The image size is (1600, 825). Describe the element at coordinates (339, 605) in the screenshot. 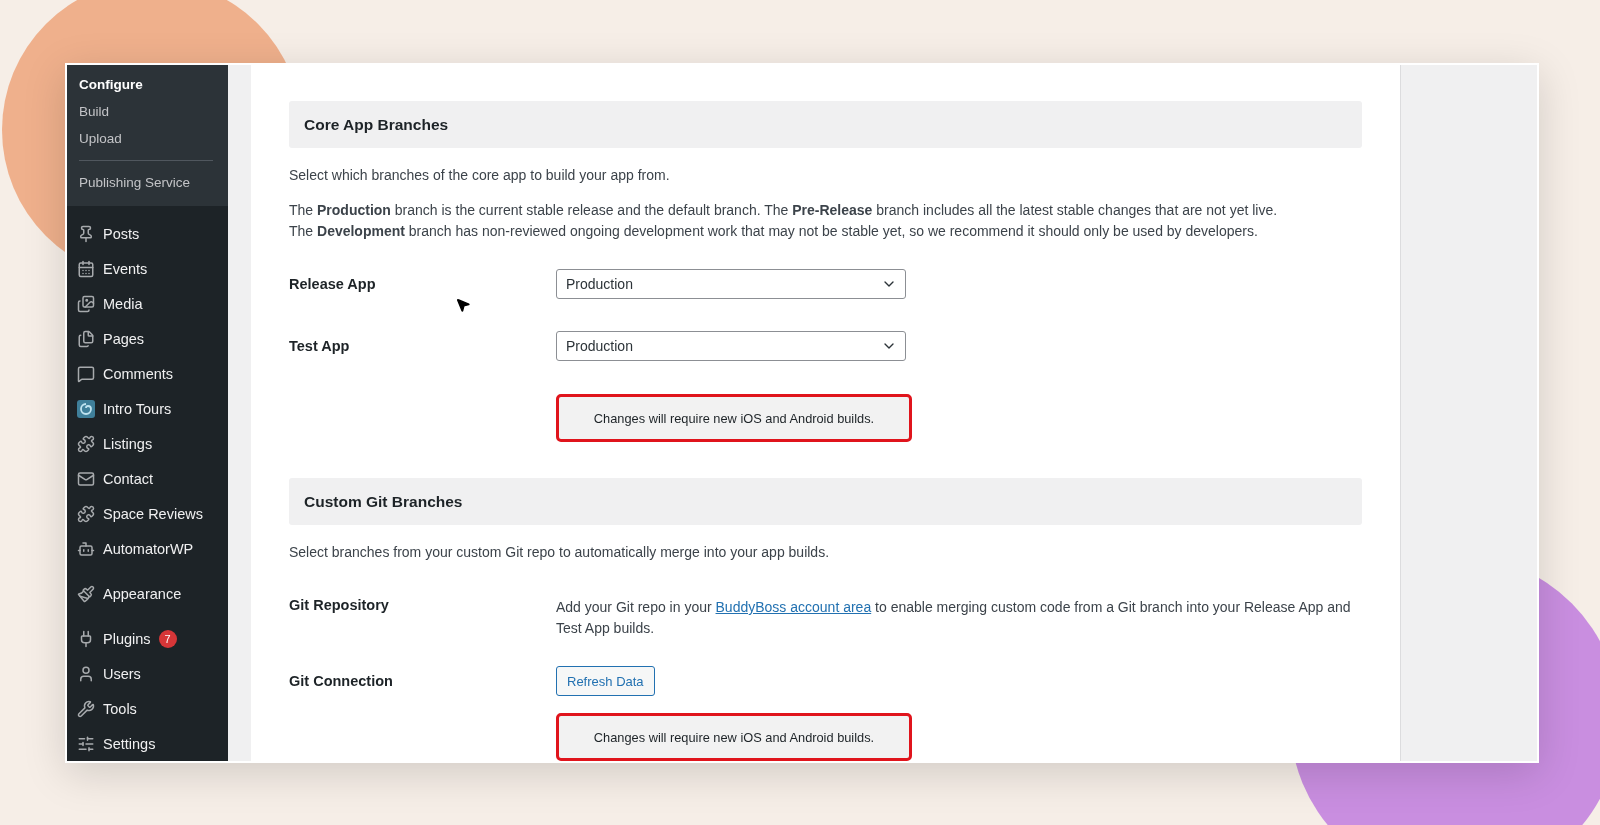

I see `field-label: Git Repository` at that location.